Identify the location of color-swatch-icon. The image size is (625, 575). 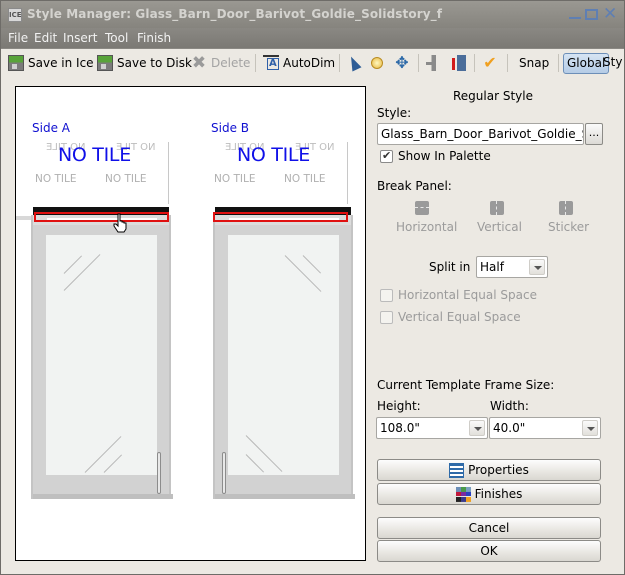
(463, 494).